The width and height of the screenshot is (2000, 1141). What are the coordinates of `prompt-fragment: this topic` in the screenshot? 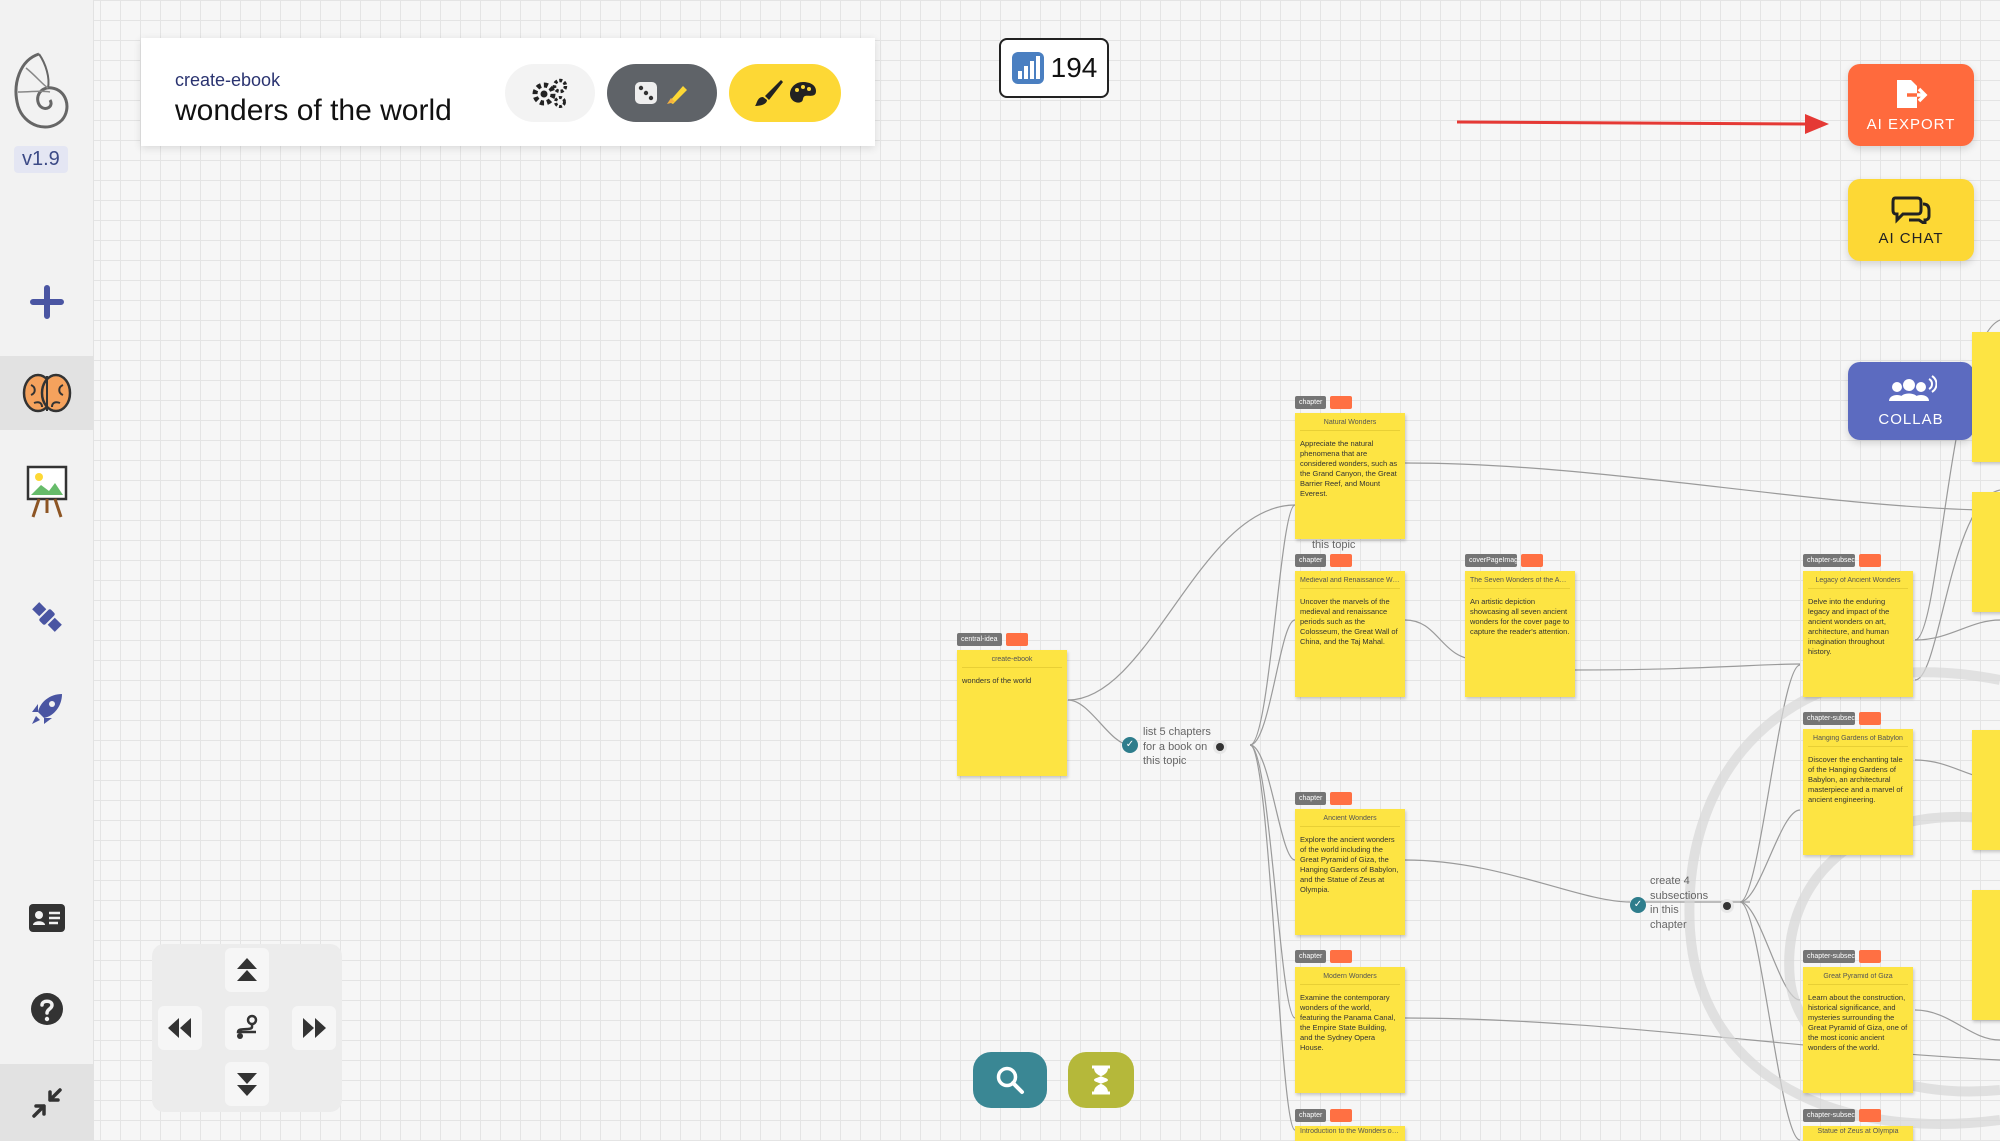 It's located at (1334, 545).